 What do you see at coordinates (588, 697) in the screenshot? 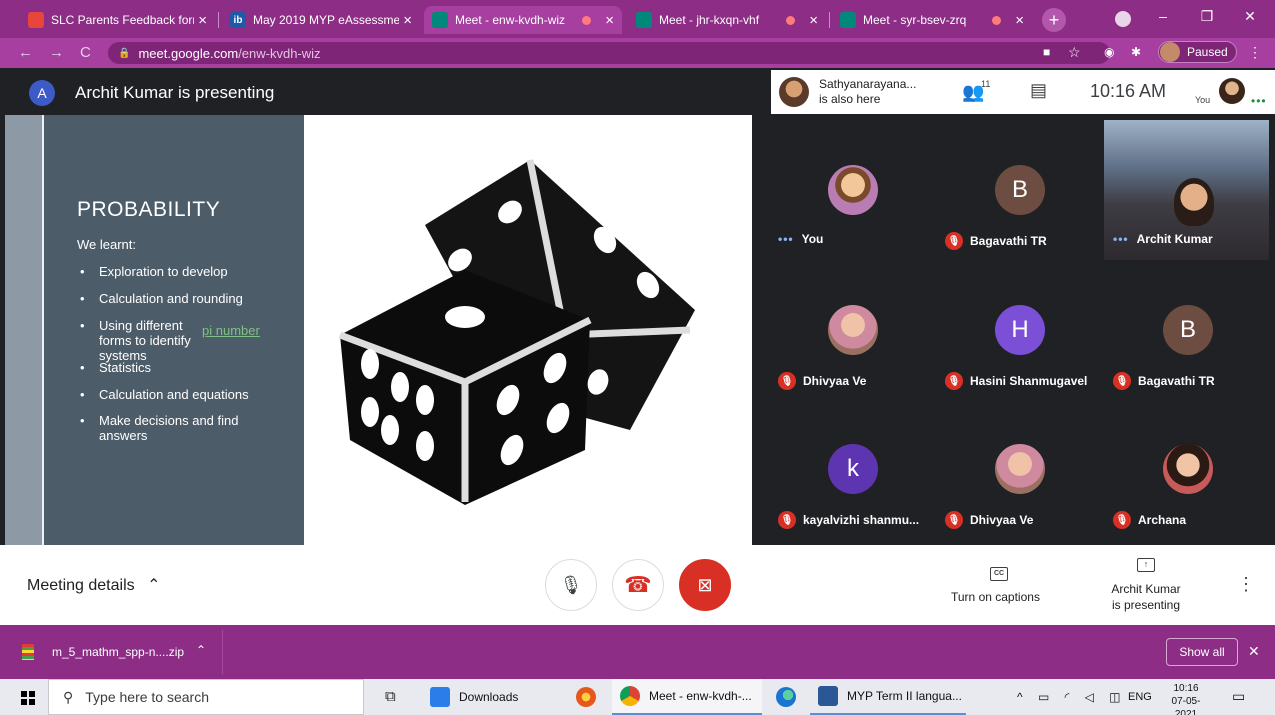
I see `taskbar-item-firefox` at bounding box center [588, 697].